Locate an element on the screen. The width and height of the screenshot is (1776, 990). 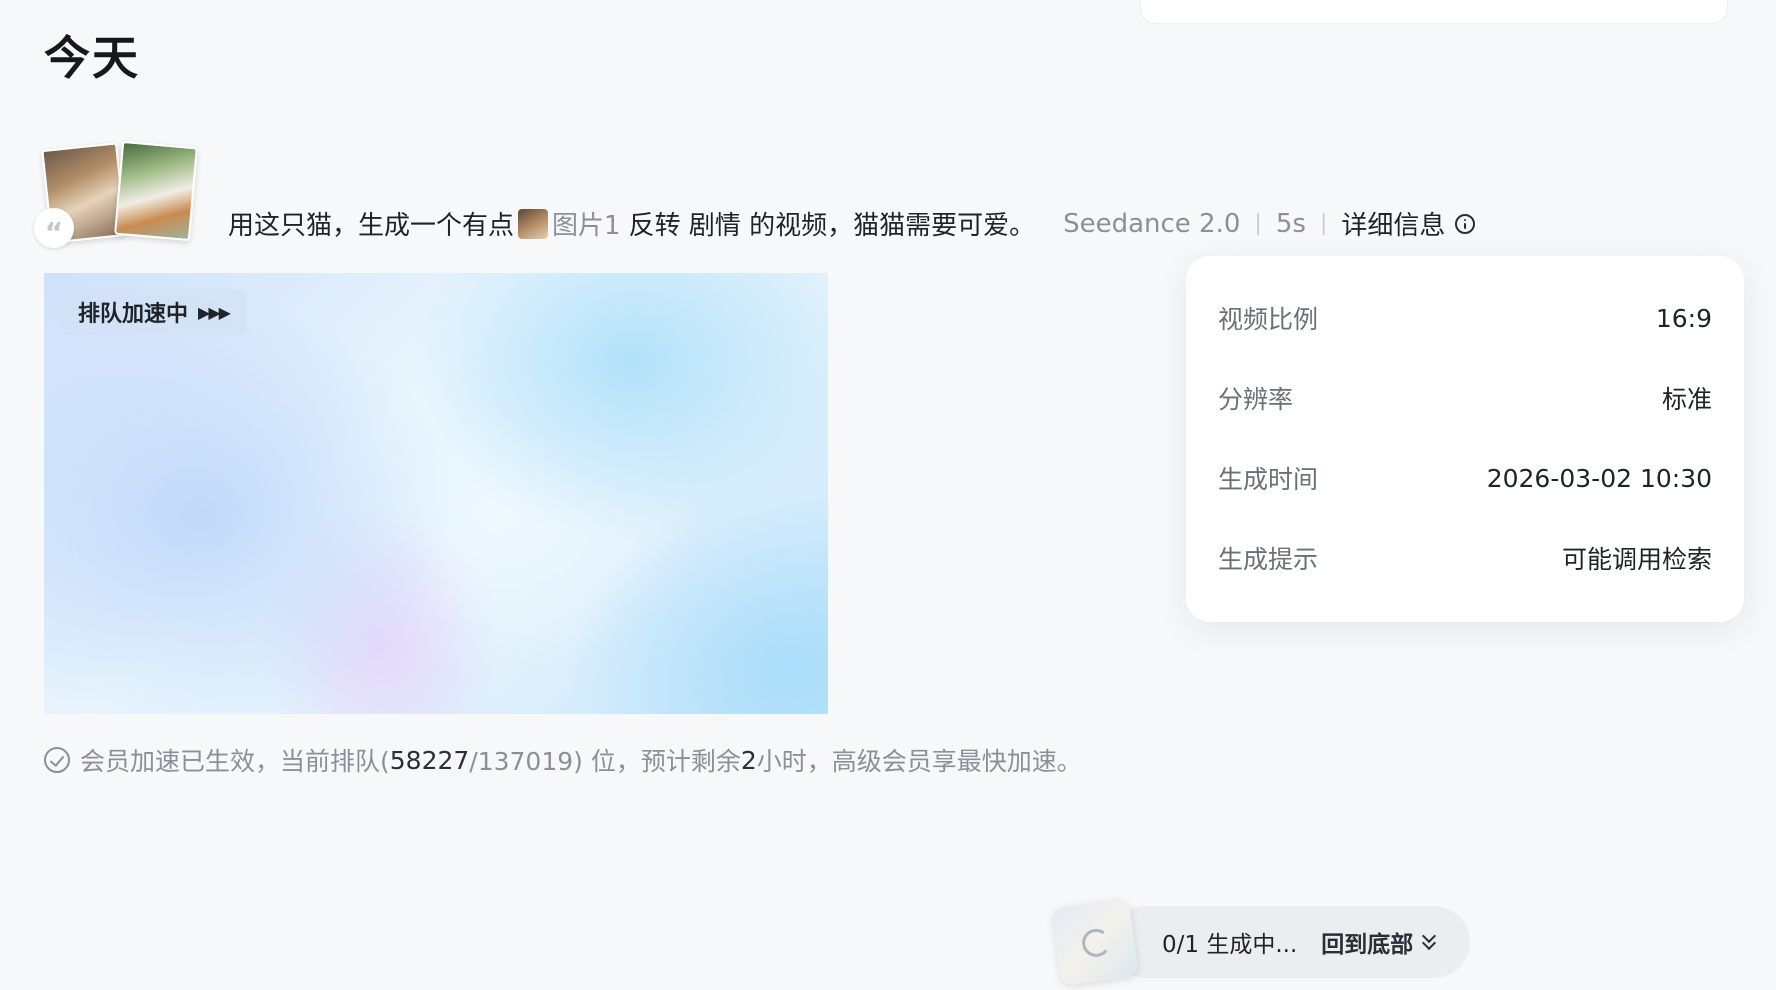
prompt-text-after: 反转 剧情 的视频，猫猫需要可爱。 is located at coordinates (832, 226).